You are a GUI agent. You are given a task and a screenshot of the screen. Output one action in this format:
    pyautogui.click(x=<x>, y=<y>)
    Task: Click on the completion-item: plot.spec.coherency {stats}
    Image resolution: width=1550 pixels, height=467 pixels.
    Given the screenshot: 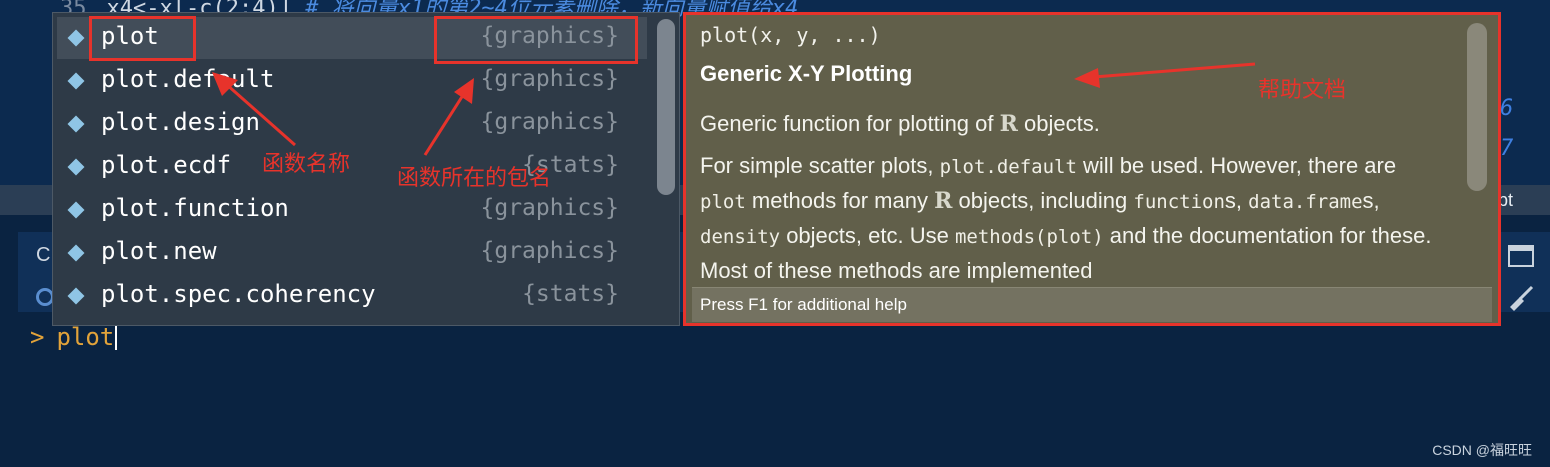 What is the action you would take?
    pyautogui.click(x=352, y=296)
    